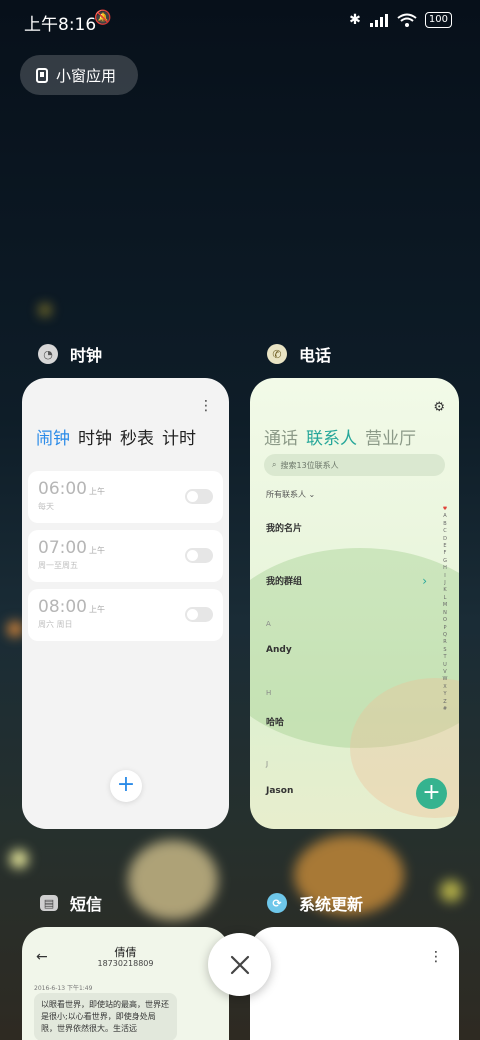 Image resolution: width=480 pixels, height=1040 pixels. What do you see at coordinates (71, 489) in the screenshot?
I see `alarm-time: 06:00 上午` at bounding box center [71, 489].